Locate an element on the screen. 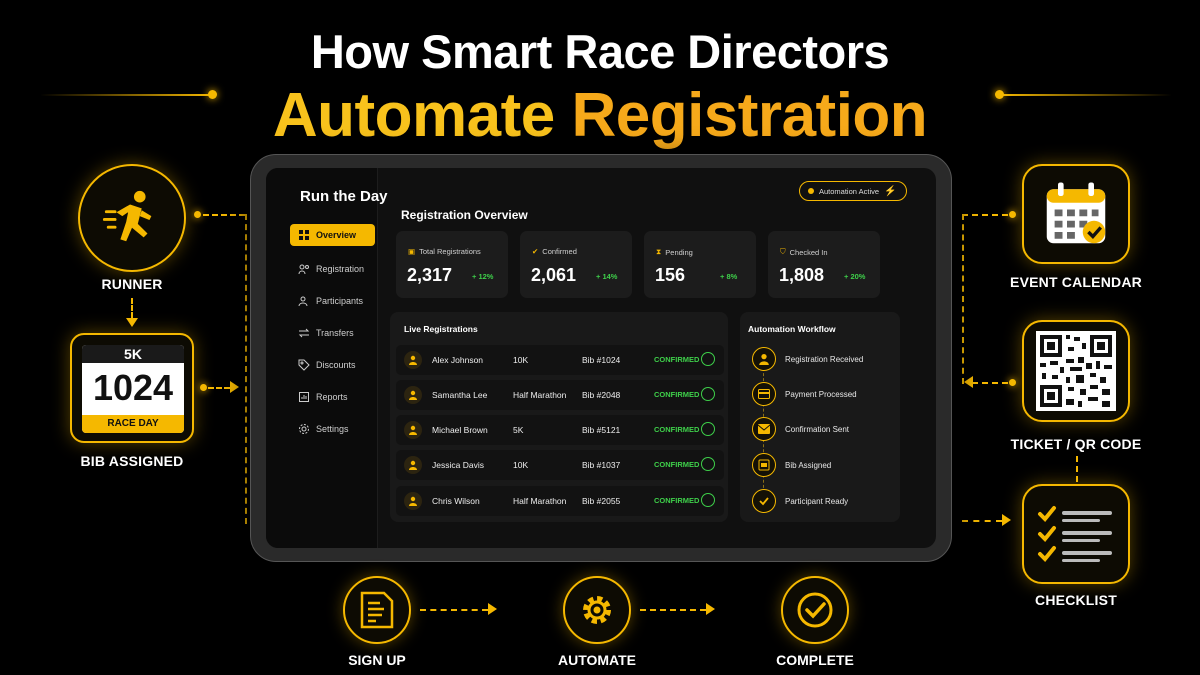 This screenshot has height=675, width=1200. nav-item-label: Reports is located at coordinates (332, 397).